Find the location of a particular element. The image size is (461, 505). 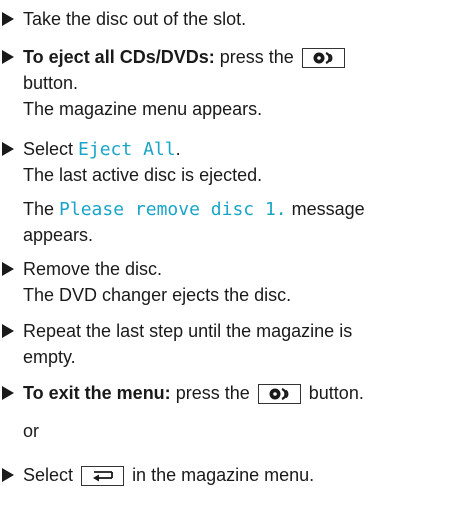

or-text: or is located at coordinates (31, 431).